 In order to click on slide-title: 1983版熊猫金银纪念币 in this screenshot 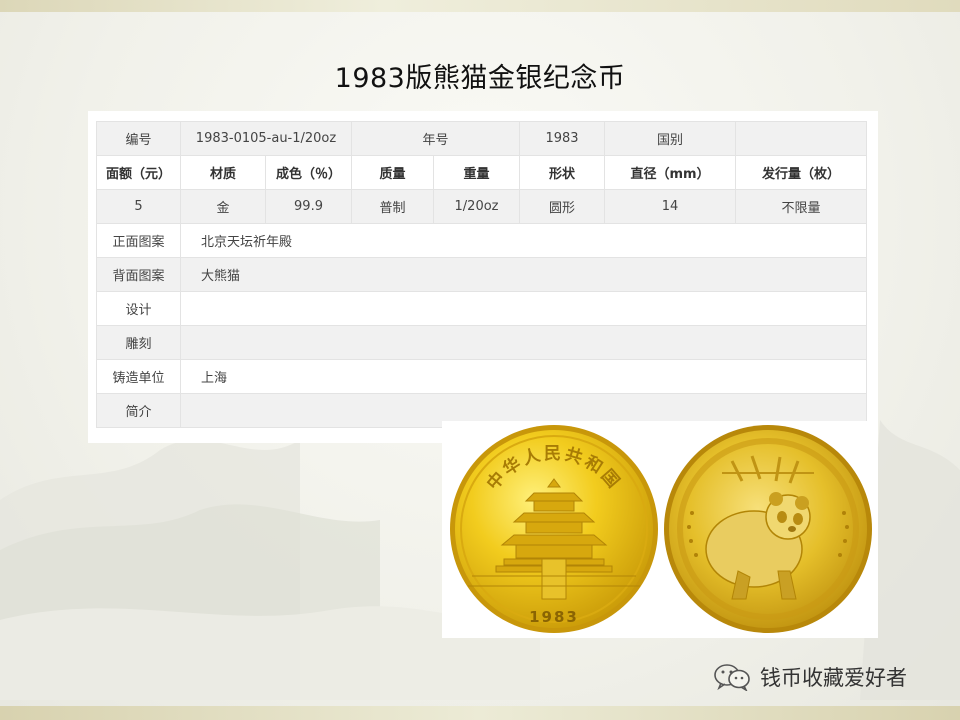, I will do `click(480, 78)`.